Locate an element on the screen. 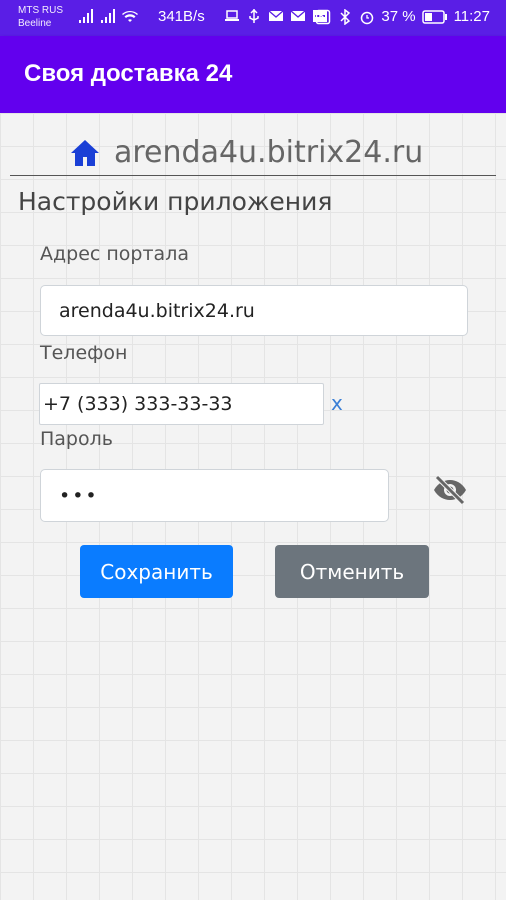 The image size is (506, 900). status-right: 37 % 11:27 is located at coordinates (402, 16).